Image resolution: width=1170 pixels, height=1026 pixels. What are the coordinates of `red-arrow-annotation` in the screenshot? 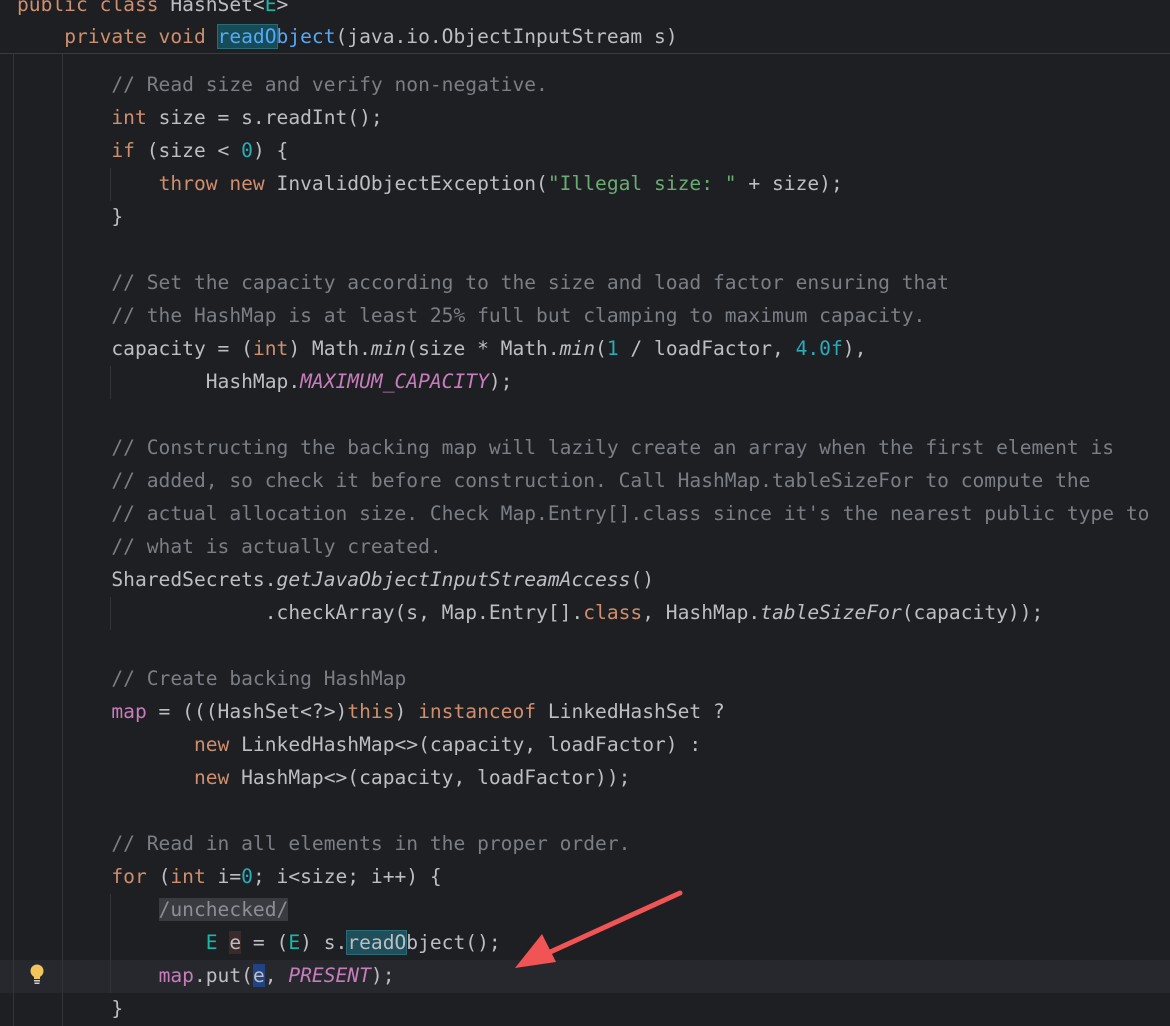 It's located at (599, 929).